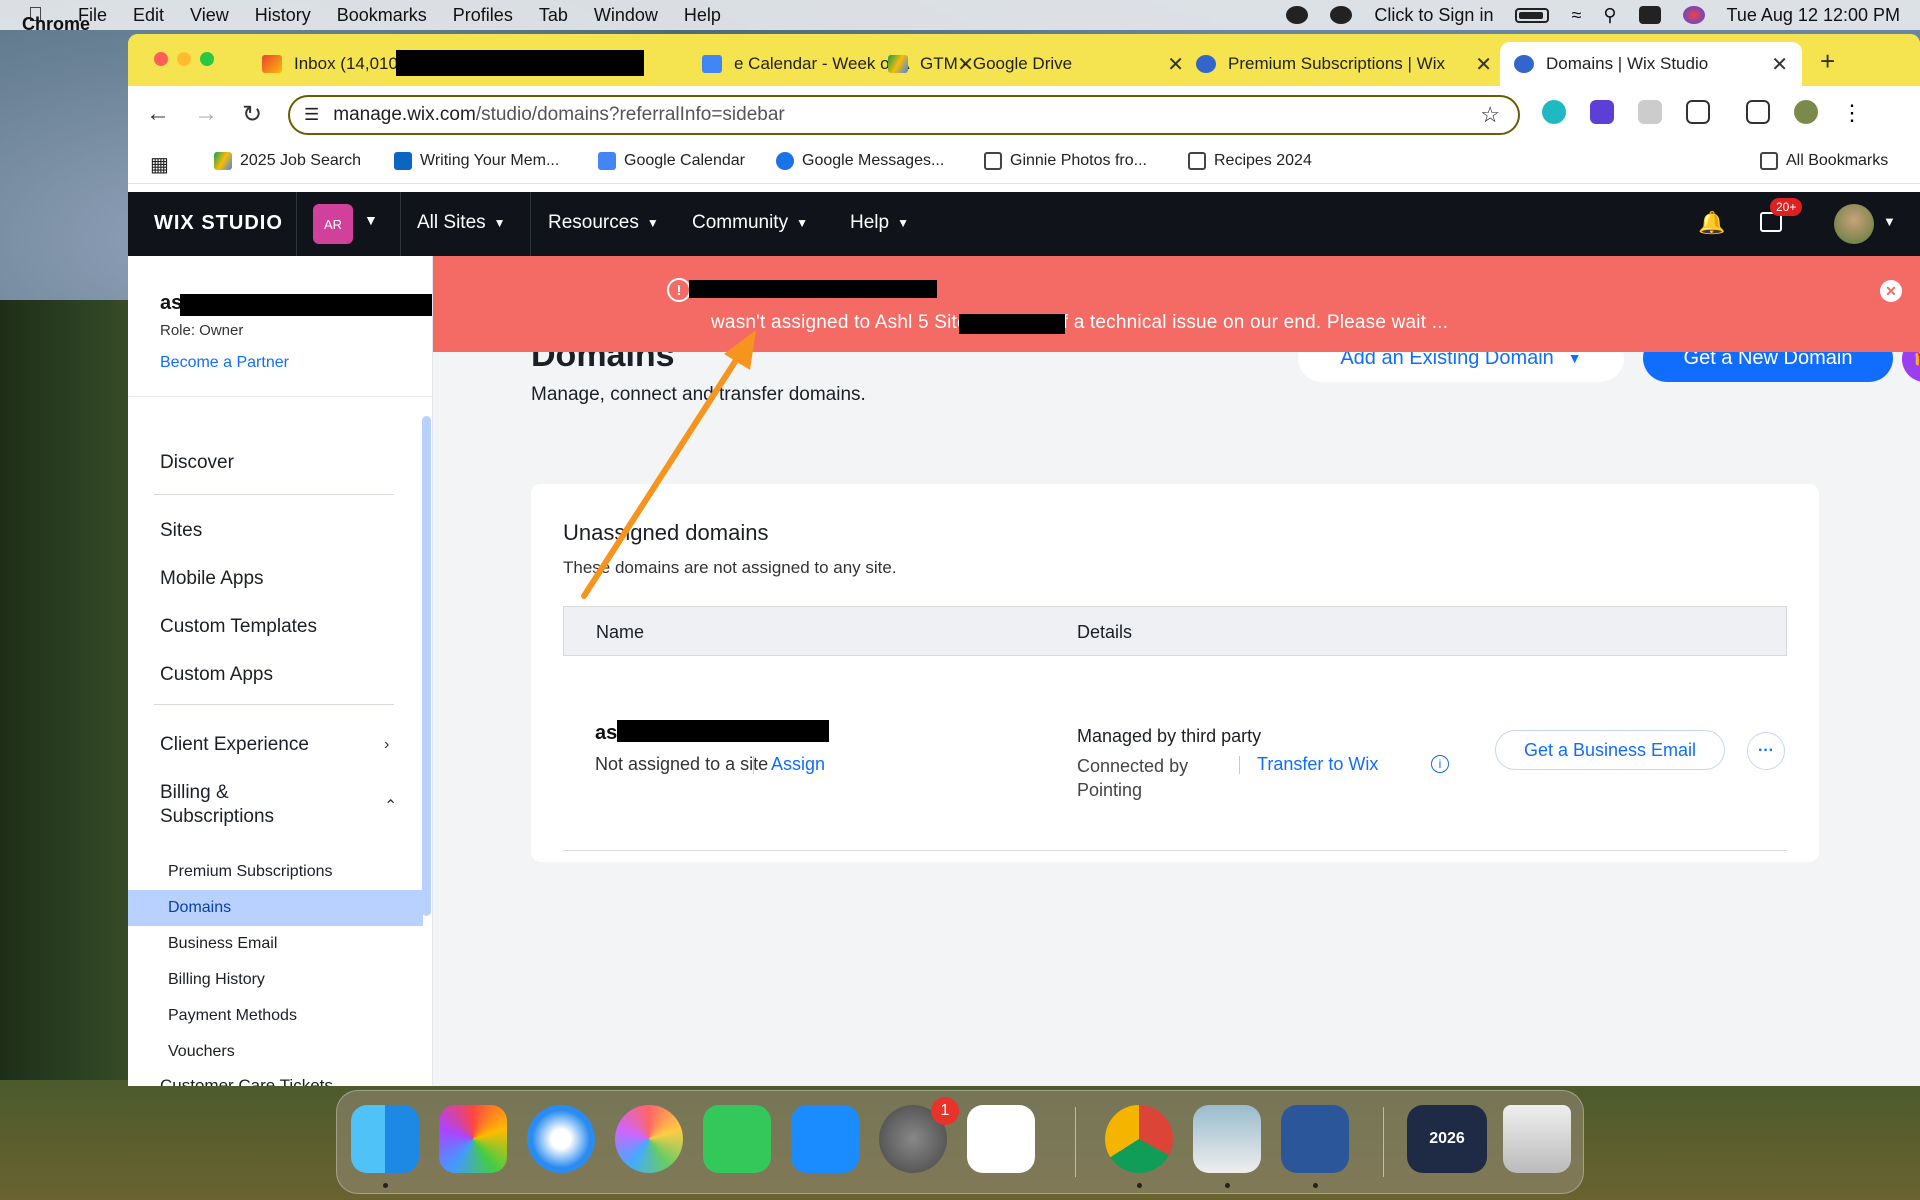 The image size is (1920, 1200). I want to click on nav-all-sites: All Sites ▼, so click(461, 223).